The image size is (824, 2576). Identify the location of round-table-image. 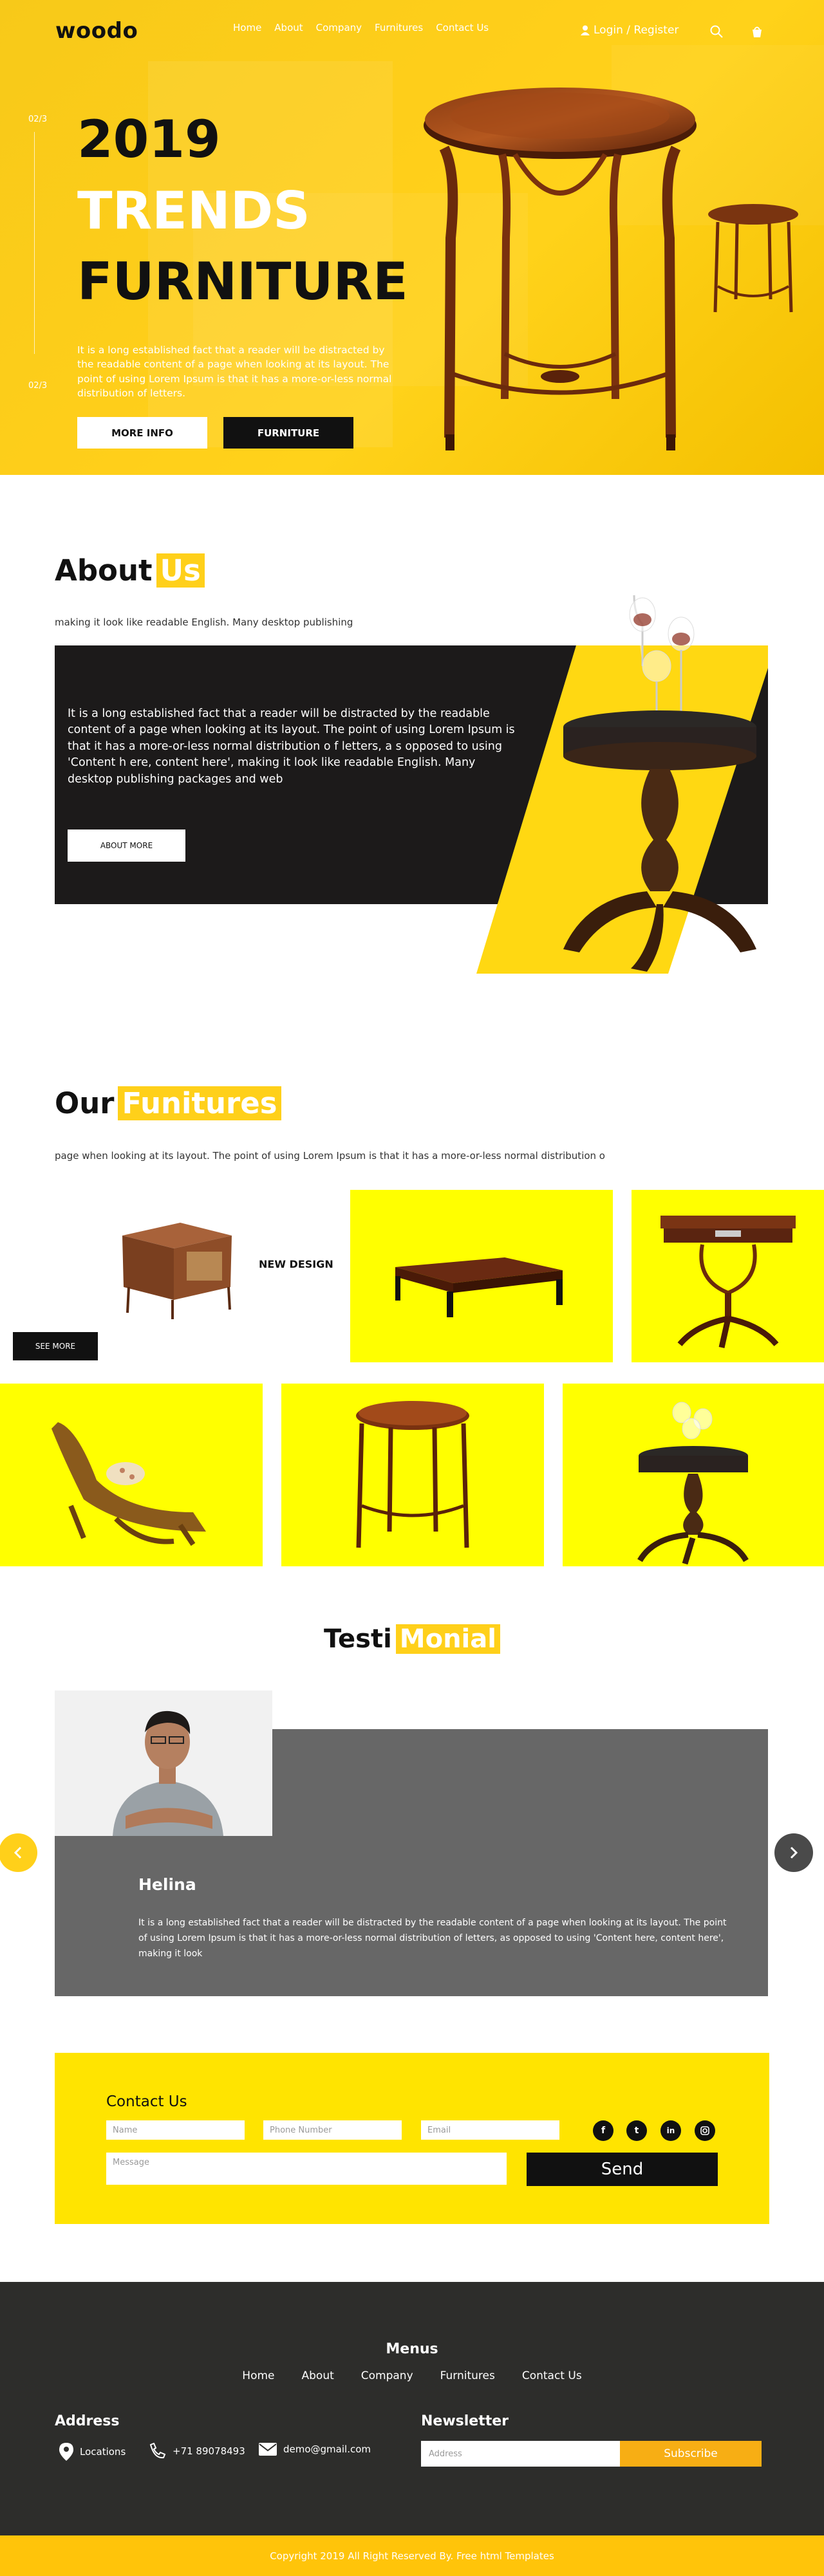
(693, 1483).